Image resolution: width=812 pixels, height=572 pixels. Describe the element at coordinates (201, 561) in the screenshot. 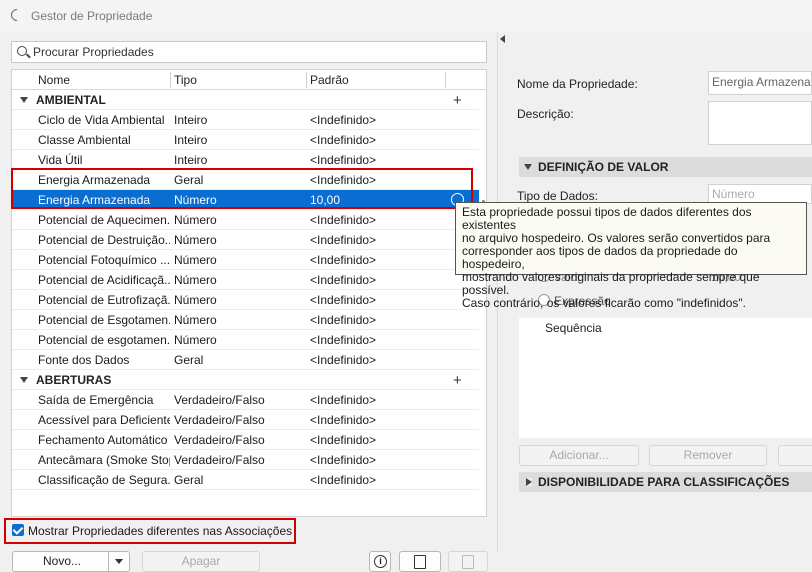

I see `delete-button: Apagar` at that location.